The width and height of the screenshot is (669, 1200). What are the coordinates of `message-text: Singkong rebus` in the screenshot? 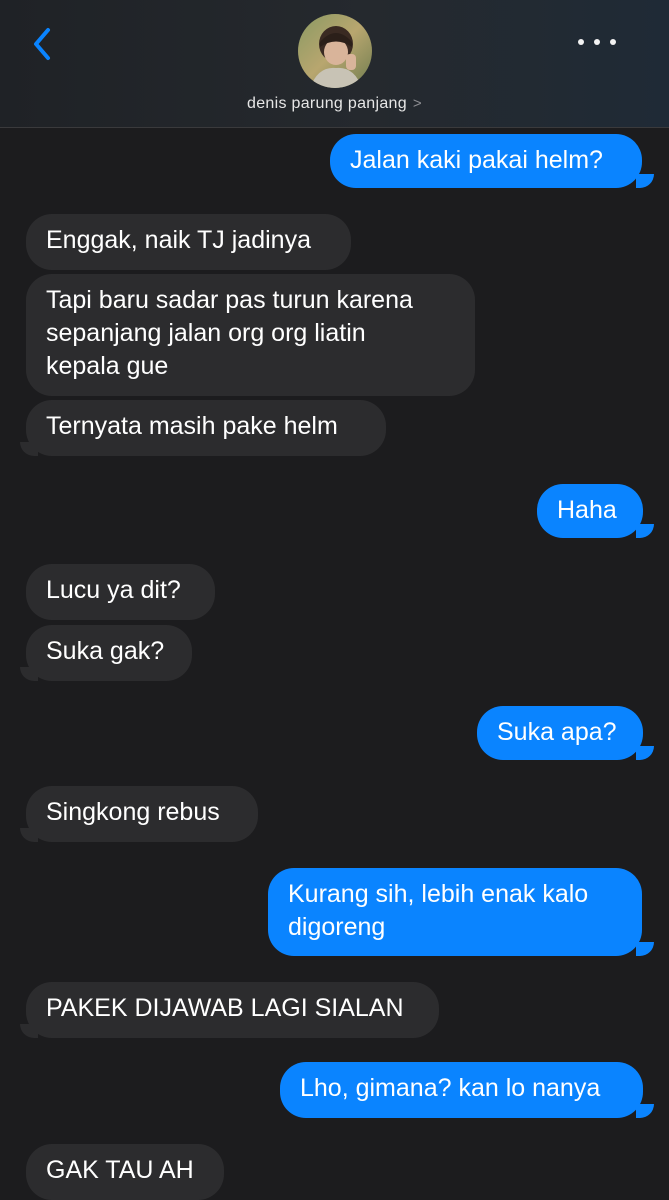 It's located at (133, 812).